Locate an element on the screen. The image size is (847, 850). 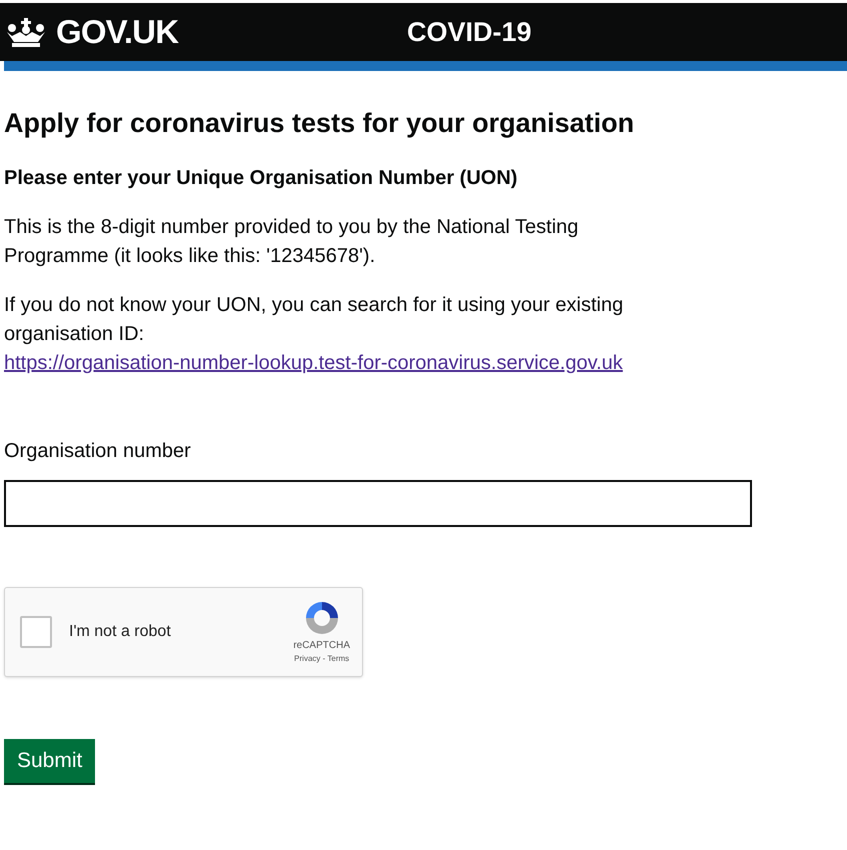
field-label: Organisation number is located at coordinates (98, 451).